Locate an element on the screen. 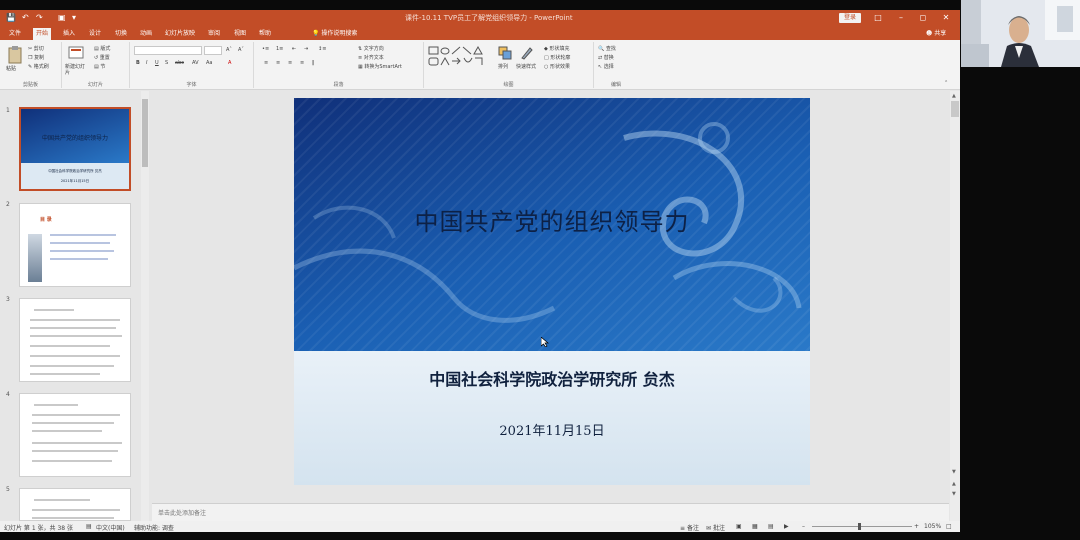 This screenshot has width=1080, height=540. find-button: 🔍 查找 is located at coordinates (607, 49).